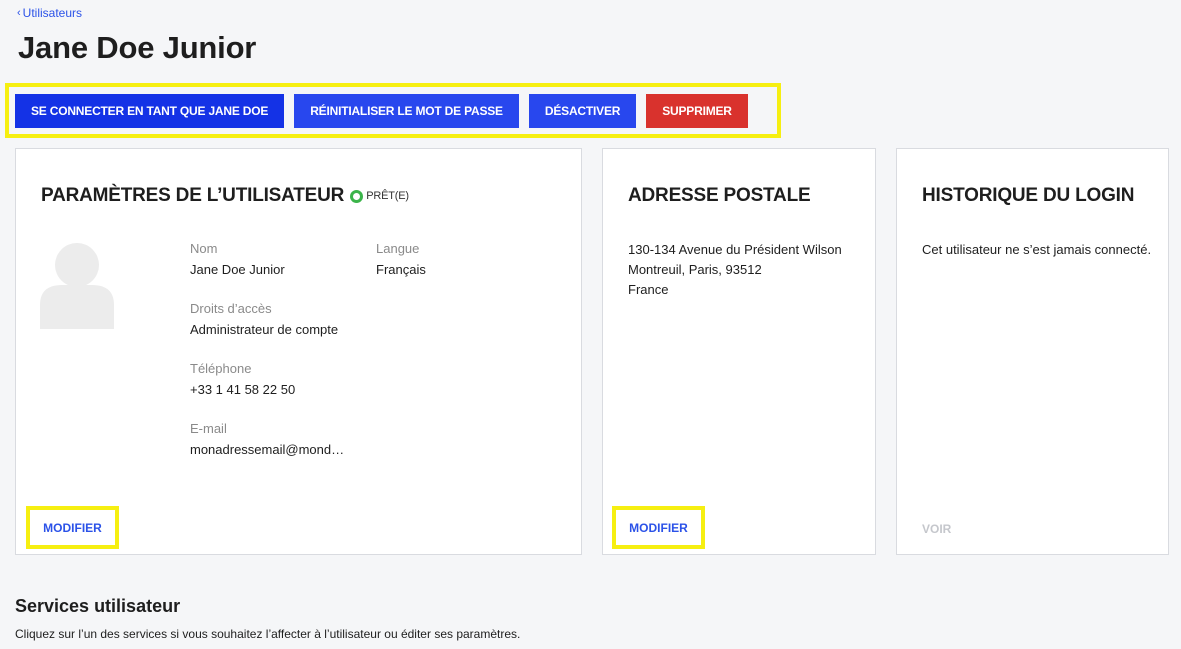  What do you see at coordinates (242, 379) in the screenshot?
I see `phone-field: Téléphone +33 1 41 58 22 50` at bounding box center [242, 379].